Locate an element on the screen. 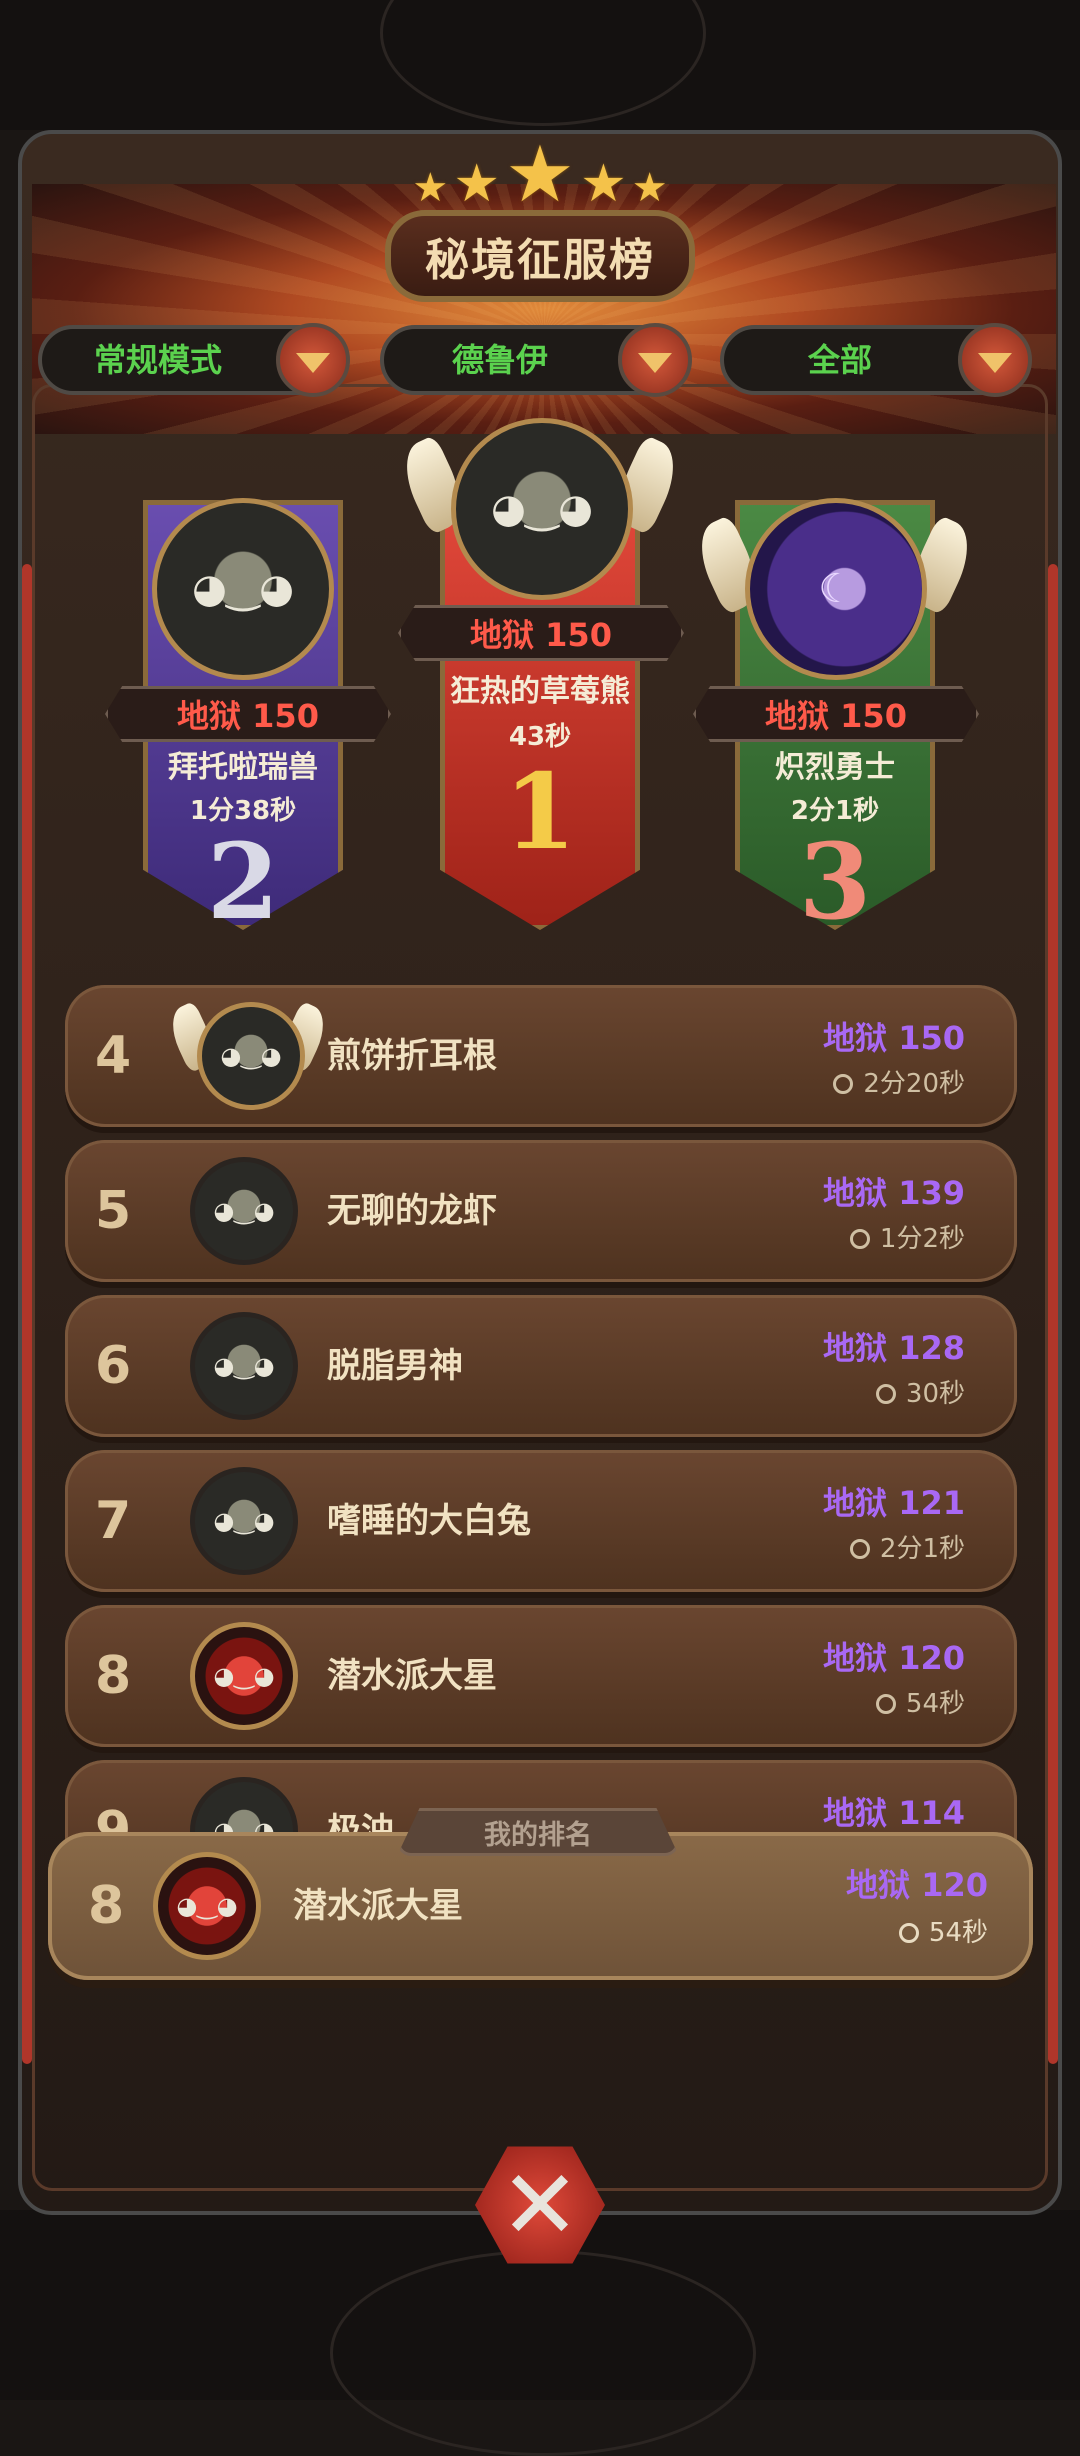 The width and height of the screenshot is (1080, 2456). row-rank: 8 is located at coordinates (113, 1676).